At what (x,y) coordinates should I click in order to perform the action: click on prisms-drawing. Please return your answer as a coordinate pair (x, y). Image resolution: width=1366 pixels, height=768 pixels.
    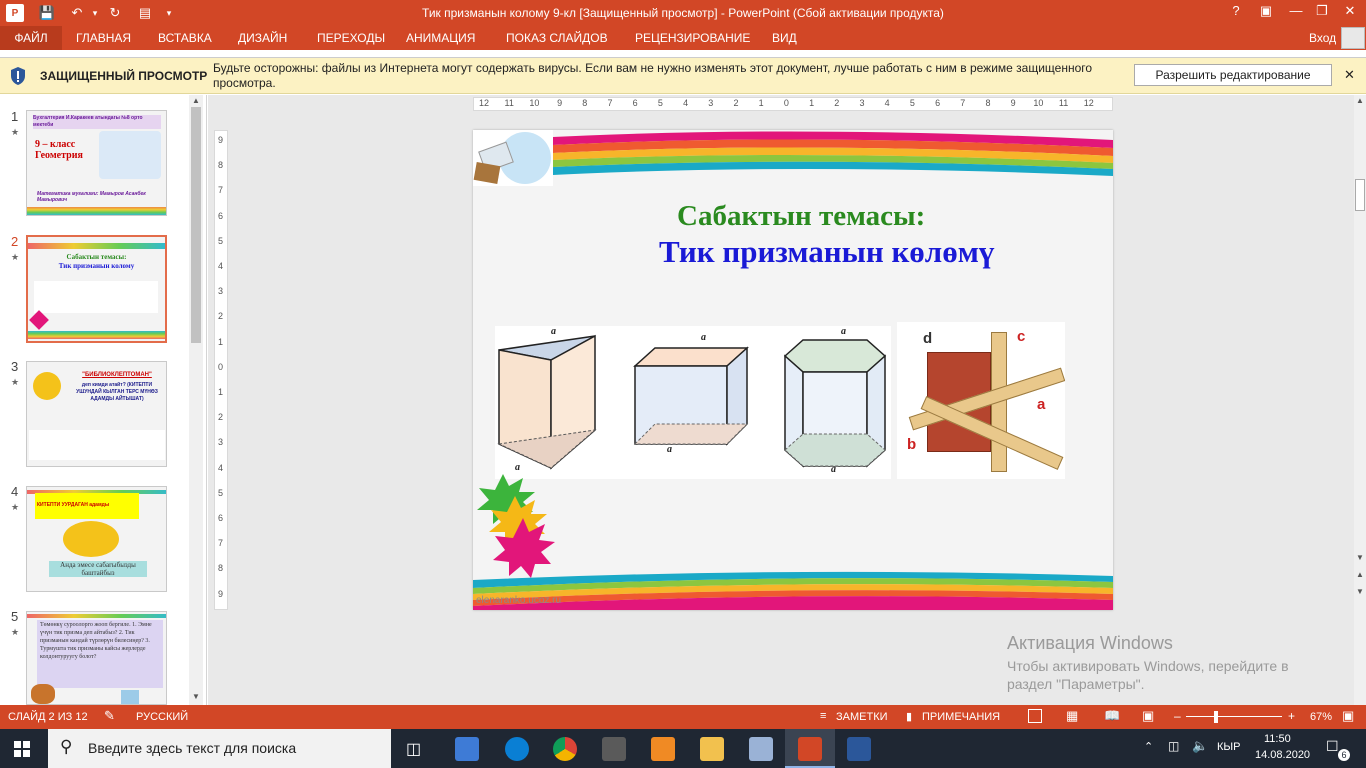
    Looking at the image, I should click on (692, 402).